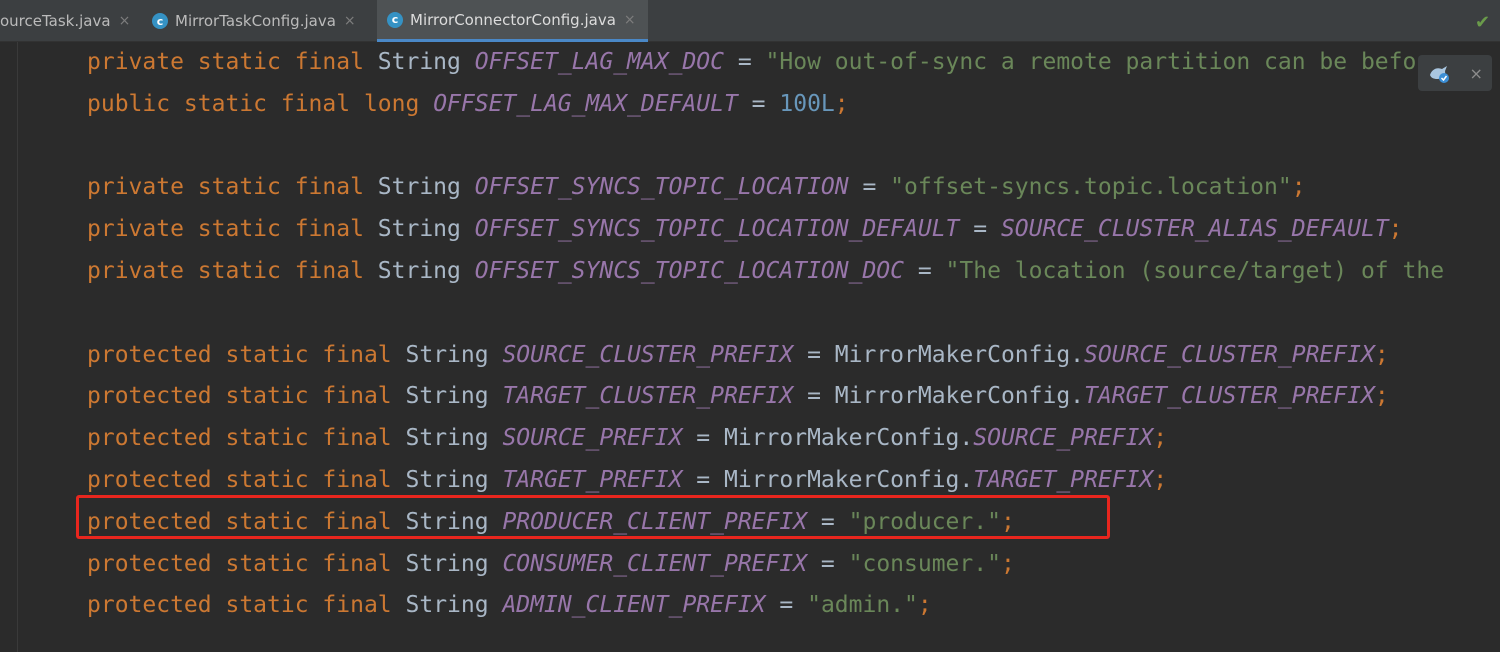 The image size is (1500, 652). Describe the element at coordinates (1455, 73) in the screenshot. I see `floating-notification-widget: ×` at that location.